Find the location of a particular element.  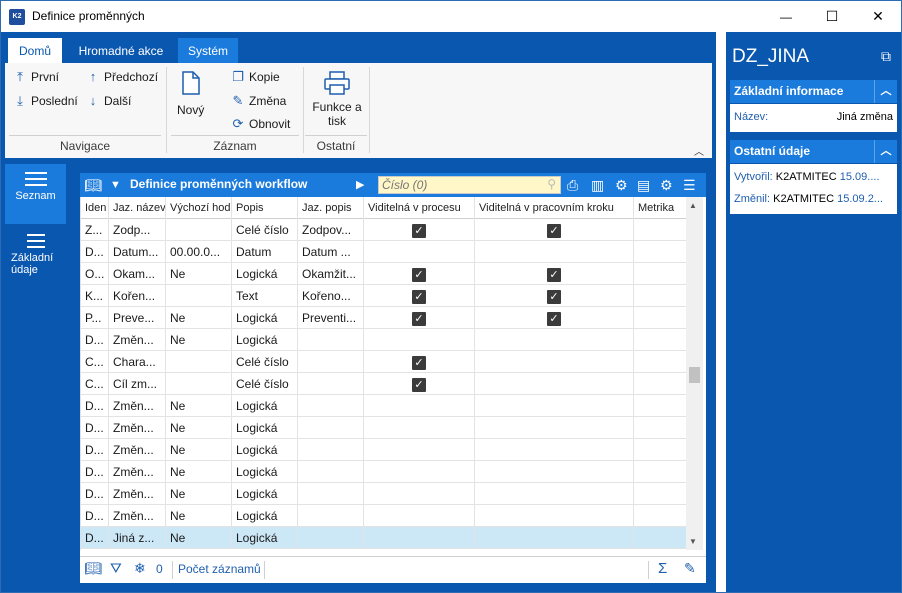

filter-icon: ⛛ is located at coordinates (116, 568).